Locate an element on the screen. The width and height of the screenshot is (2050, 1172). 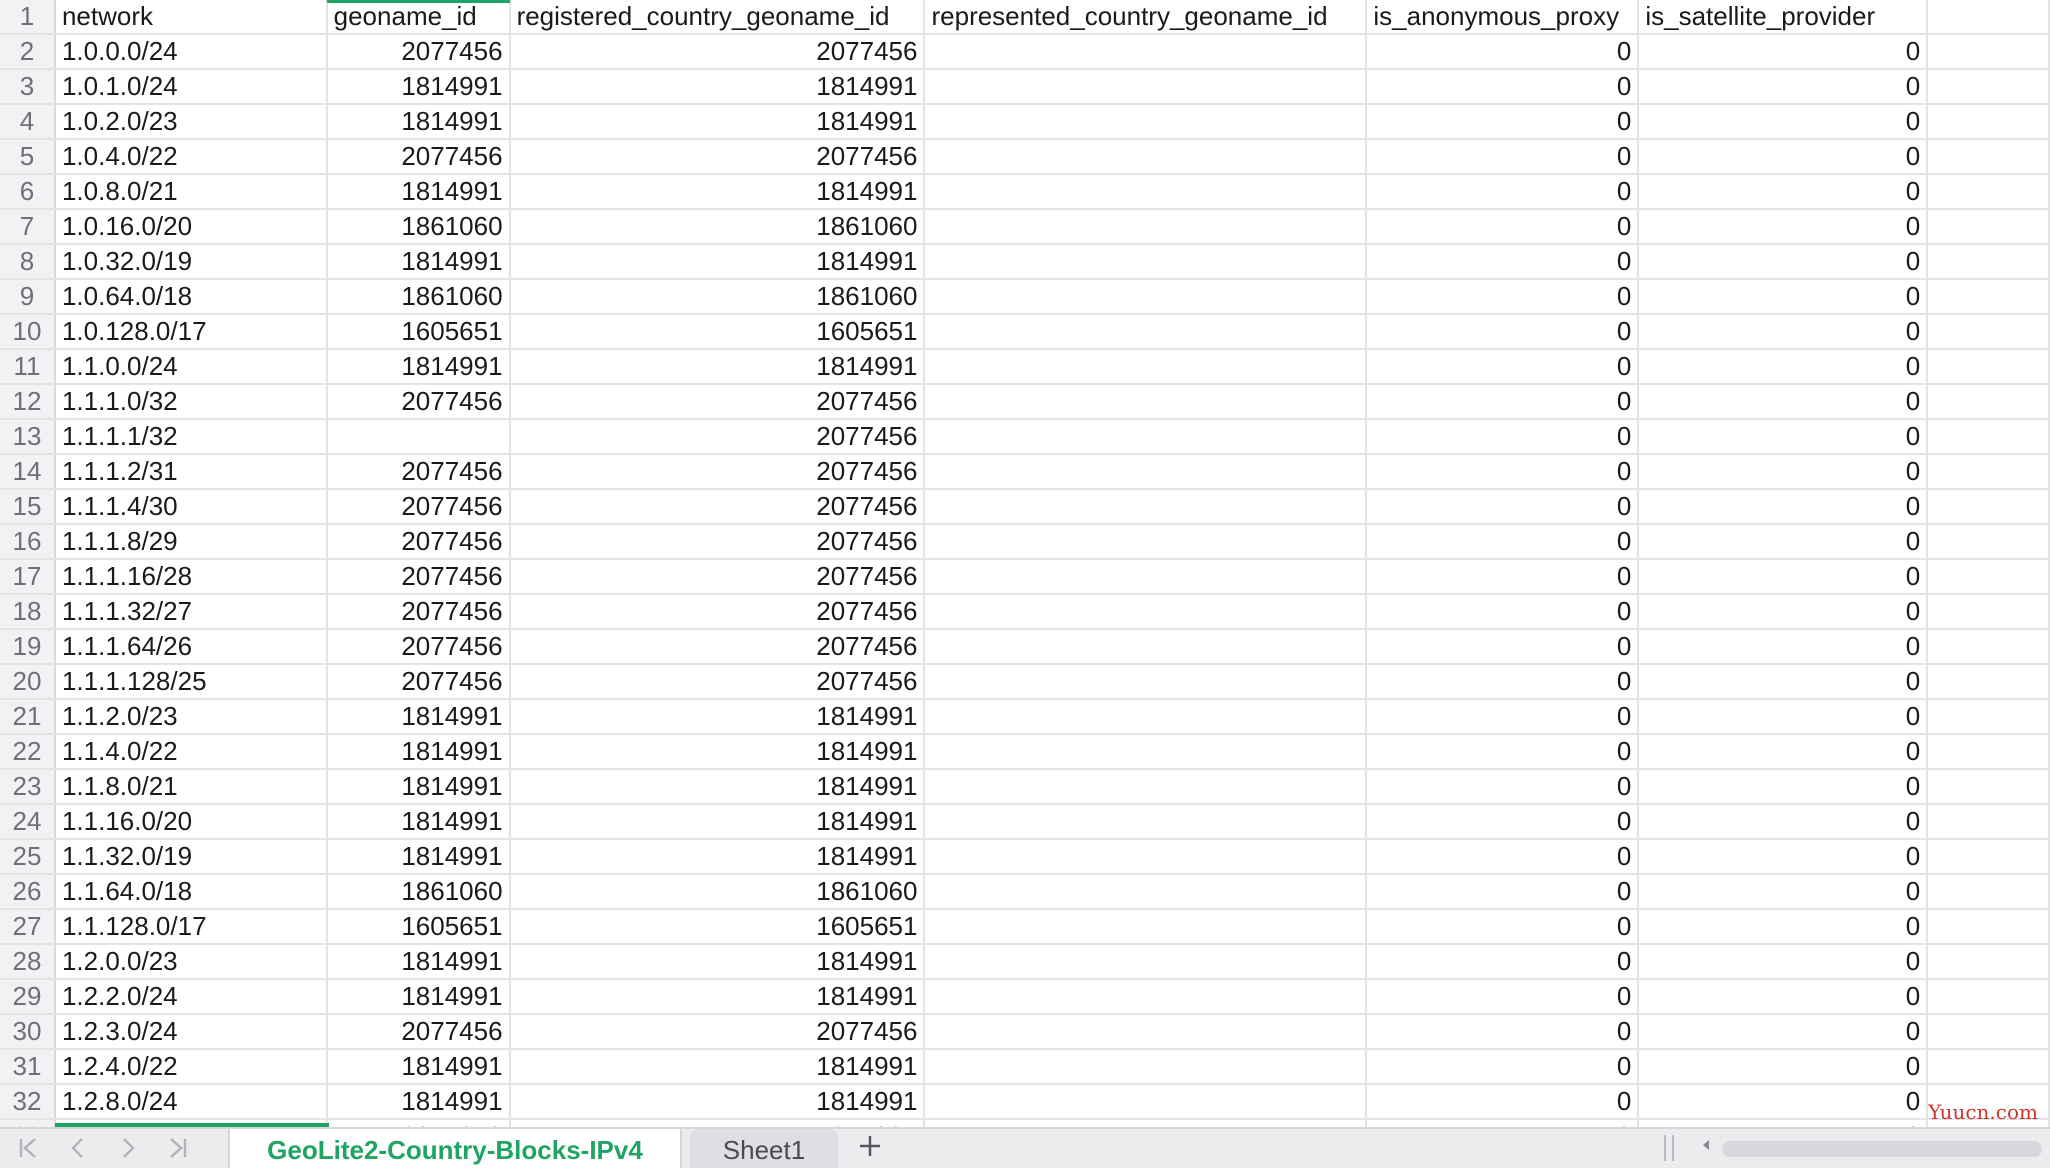
row-number: 16 is located at coordinates (28, 542).